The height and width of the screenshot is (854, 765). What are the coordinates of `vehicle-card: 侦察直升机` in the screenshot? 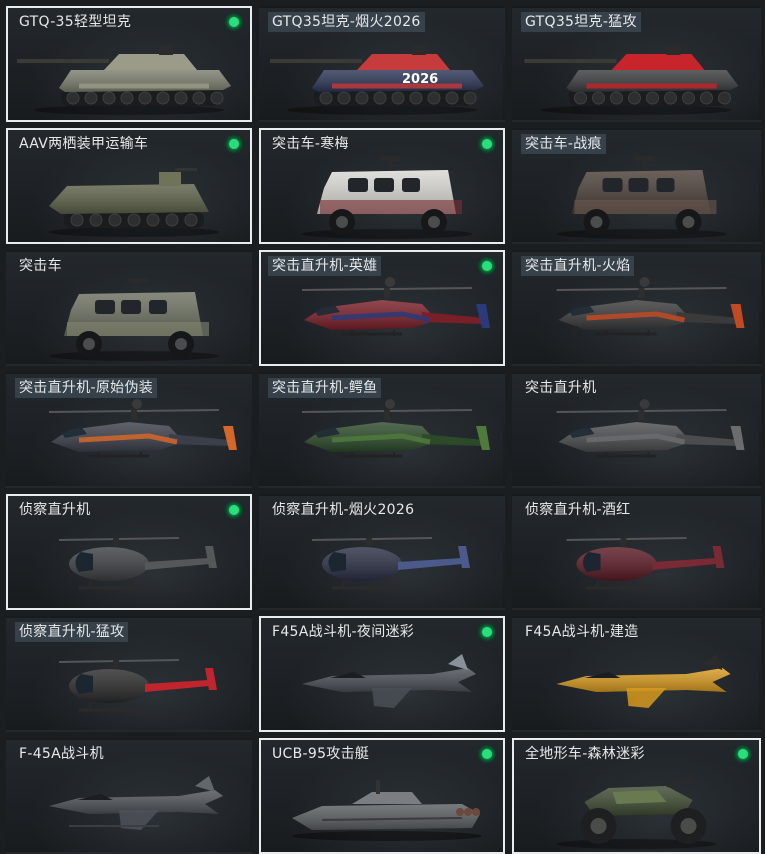 It's located at (129, 552).